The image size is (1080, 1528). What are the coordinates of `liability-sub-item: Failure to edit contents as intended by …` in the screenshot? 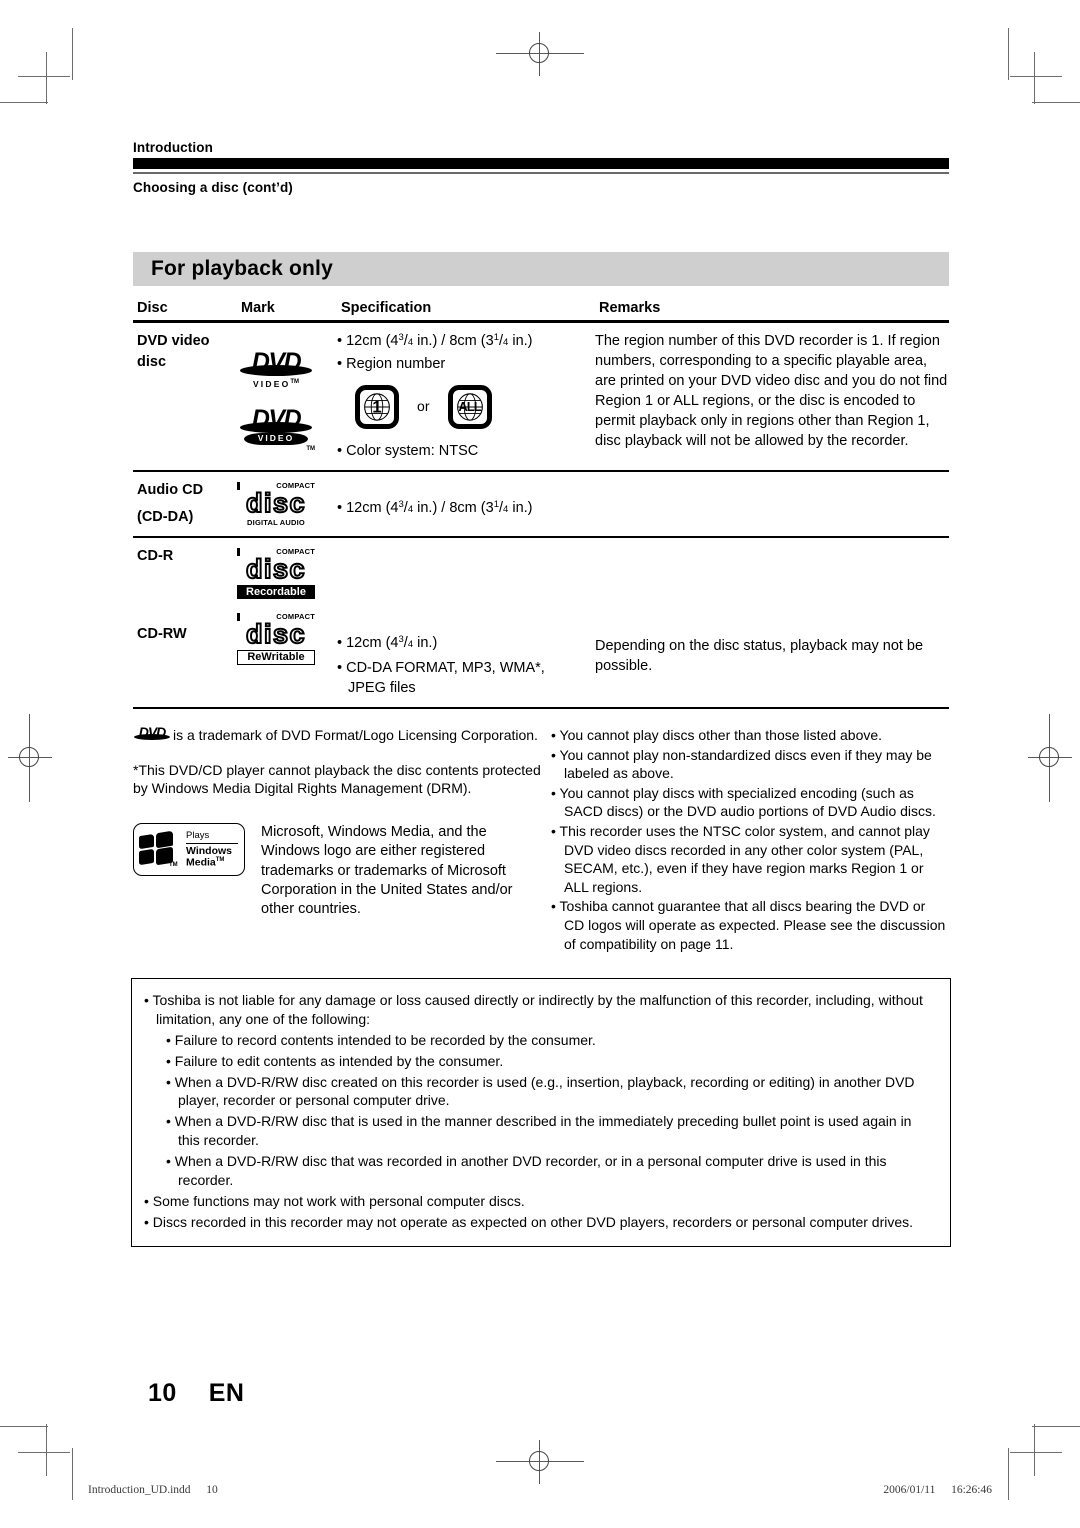 It's located at (540, 1061).